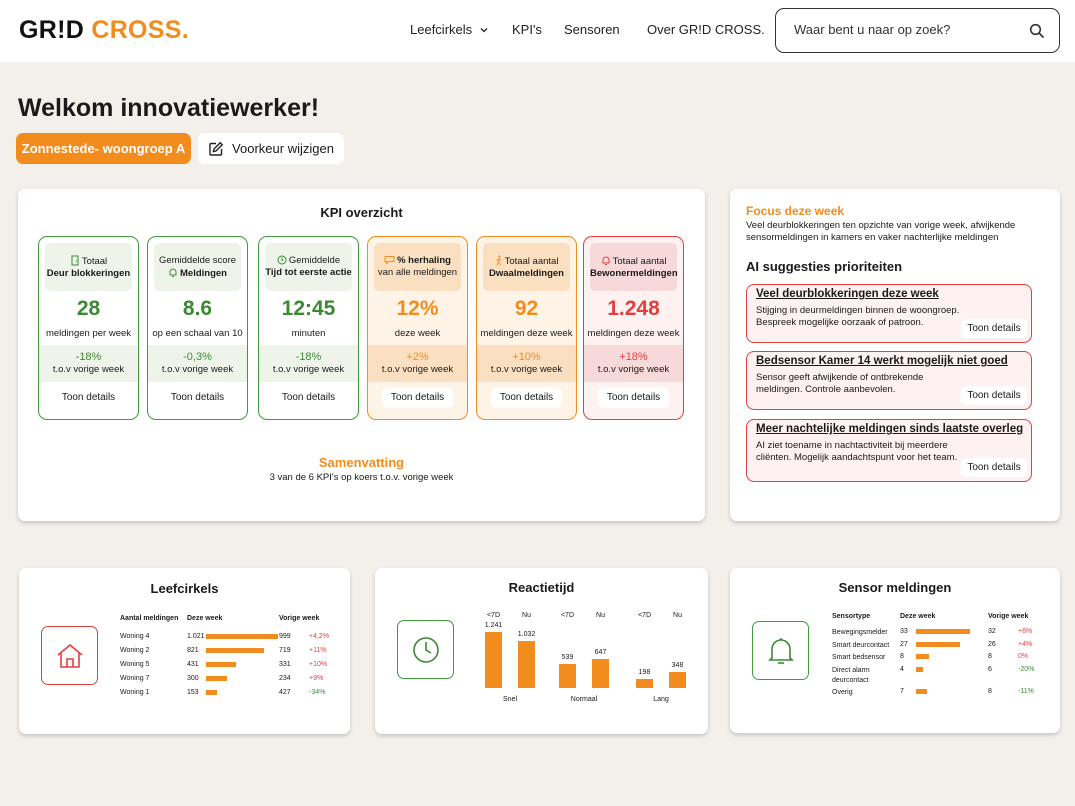 This screenshot has width=1075, height=806. What do you see at coordinates (990, 669) in the screenshot?
I see `row-prev: 6` at bounding box center [990, 669].